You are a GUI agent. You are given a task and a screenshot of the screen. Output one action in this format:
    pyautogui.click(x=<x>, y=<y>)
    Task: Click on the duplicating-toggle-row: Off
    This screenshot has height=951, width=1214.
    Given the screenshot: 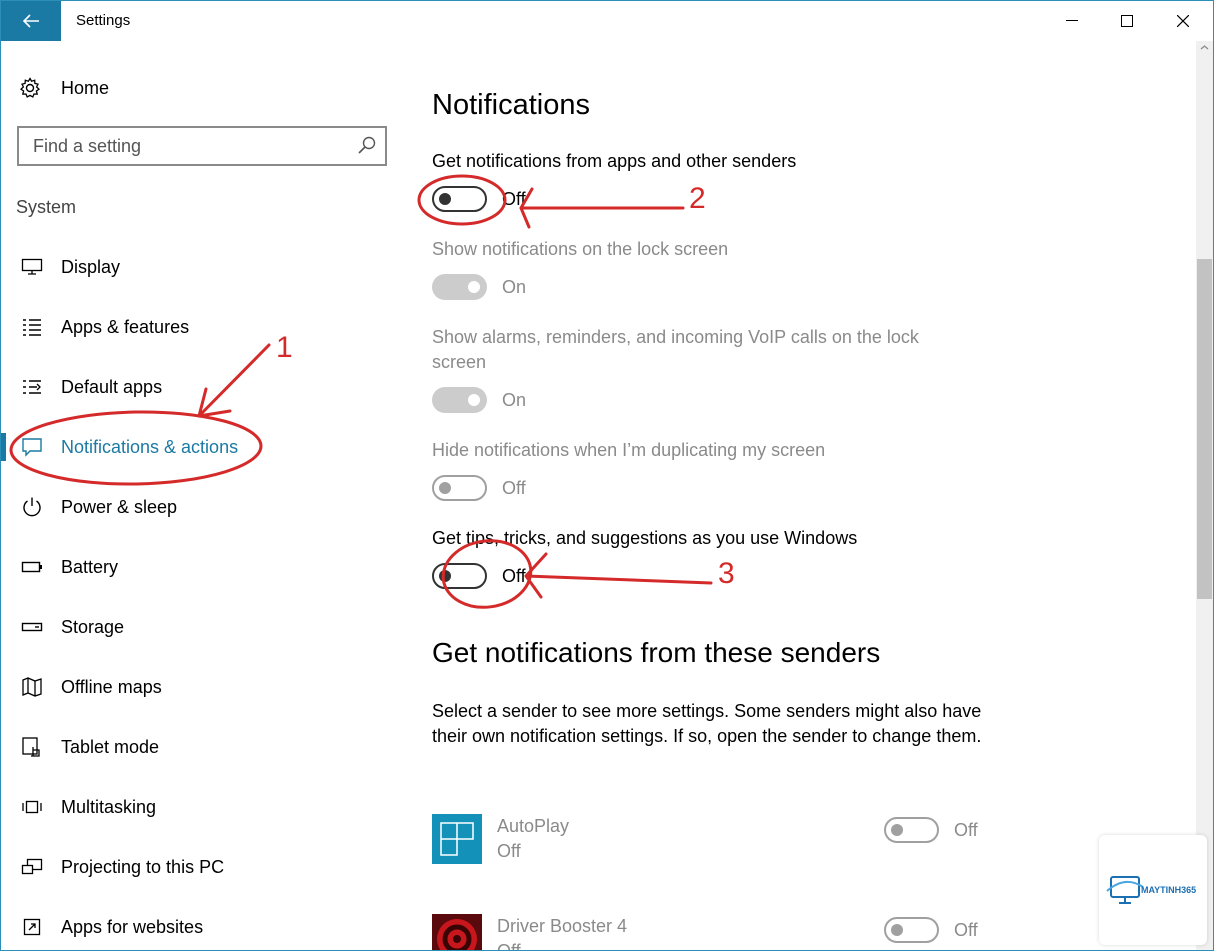 What is the action you would take?
    pyautogui.click(x=479, y=488)
    